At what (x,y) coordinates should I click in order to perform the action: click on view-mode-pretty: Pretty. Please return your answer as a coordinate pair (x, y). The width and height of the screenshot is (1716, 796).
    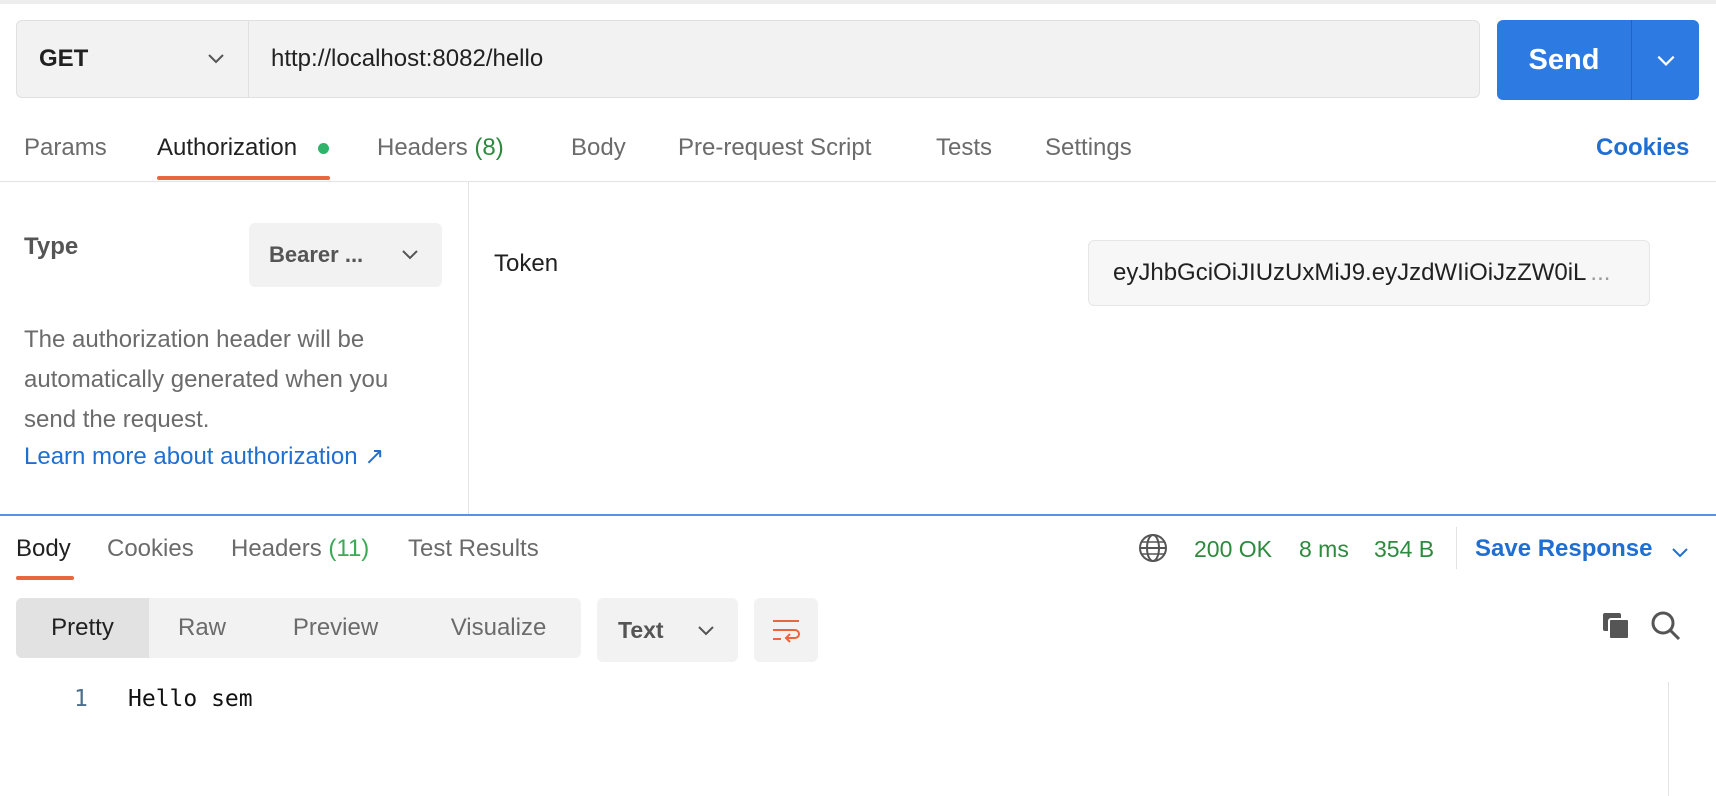
    Looking at the image, I should click on (82, 628).